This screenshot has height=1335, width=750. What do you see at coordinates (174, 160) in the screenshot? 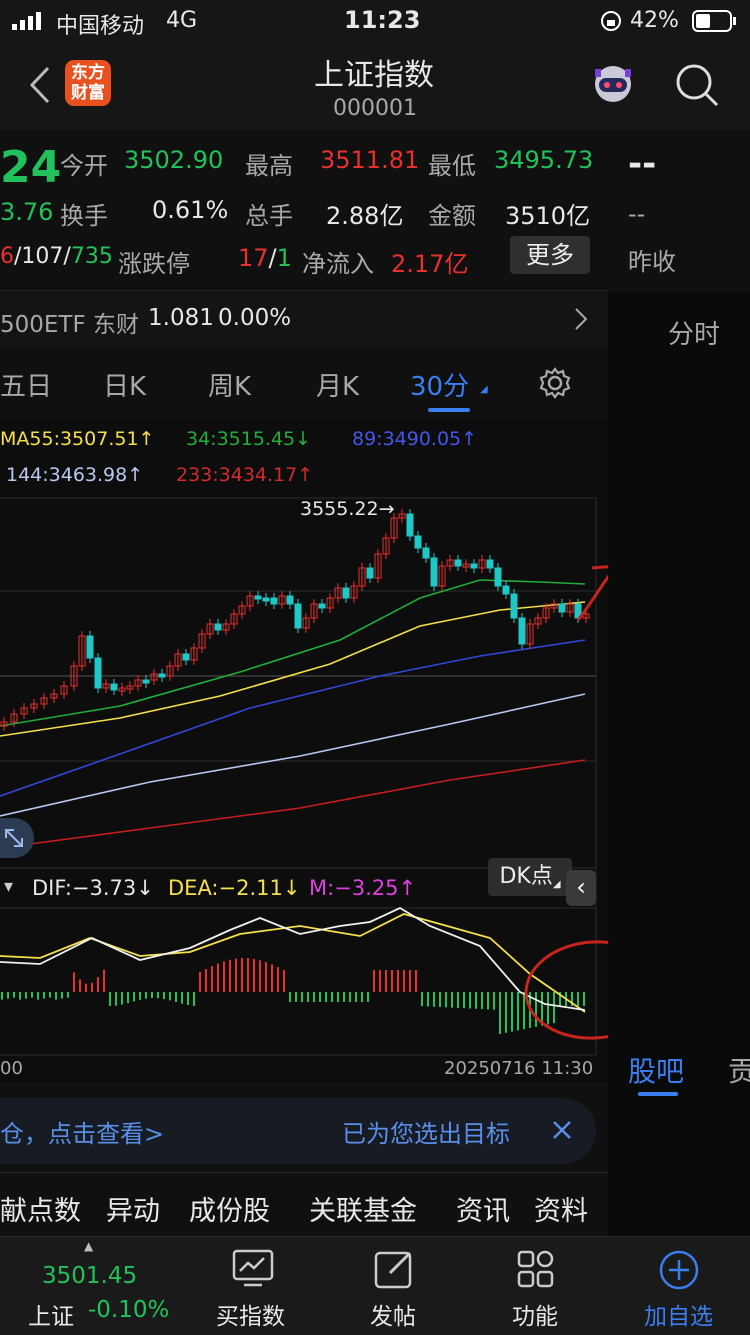
I see `open-value: 3502.90` at bounding box center [174, 160].